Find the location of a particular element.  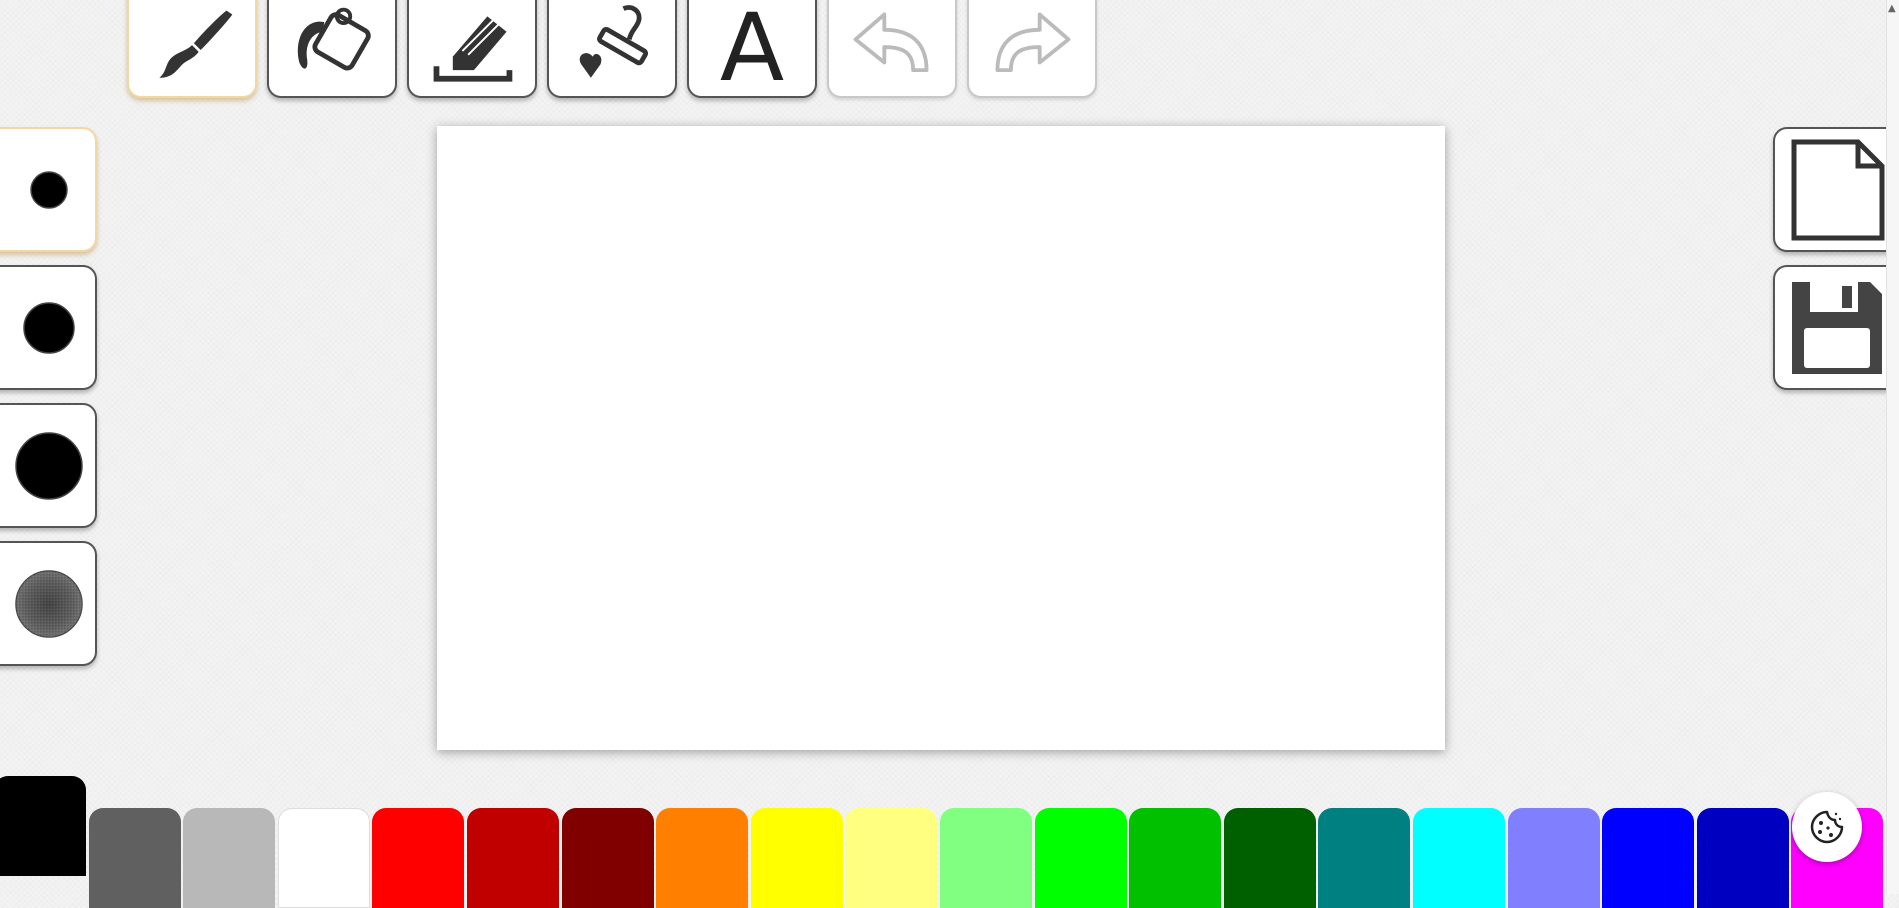

fill-tool-button is located at coordinates (332, 49).